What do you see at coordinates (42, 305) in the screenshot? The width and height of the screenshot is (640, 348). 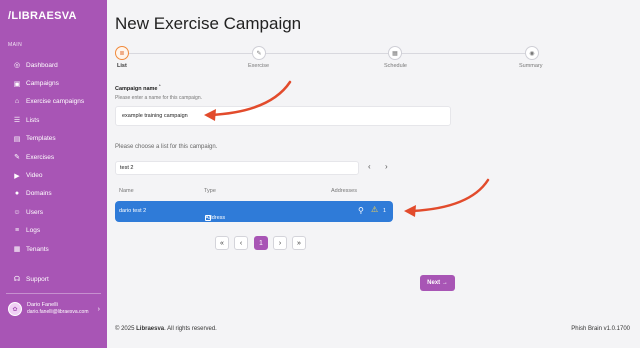 I see `user-name: Dario Fanelli` at bounding box center [42, 305].